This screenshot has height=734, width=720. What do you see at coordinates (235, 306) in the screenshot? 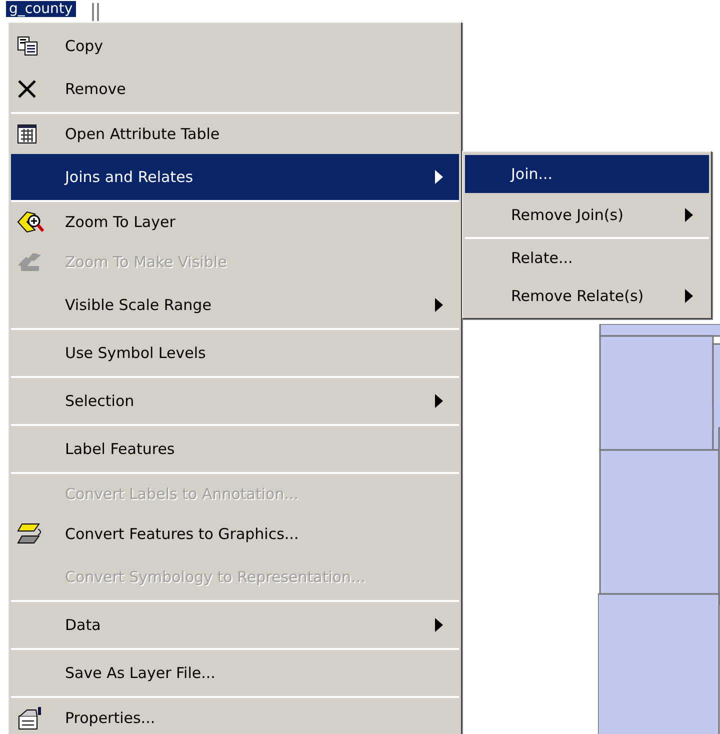
I see `menu-item: Visible Scale Range` at bounding box center [235, 306].